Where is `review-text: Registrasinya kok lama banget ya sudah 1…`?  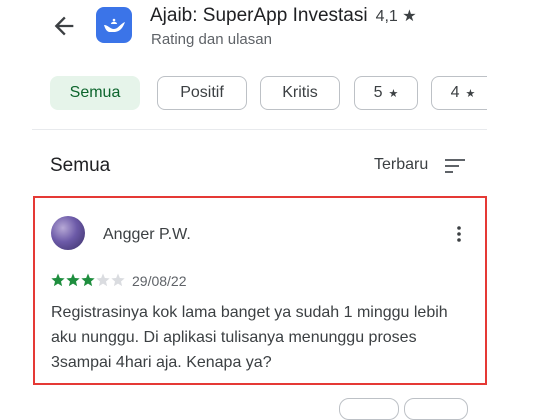 review-text: Registrasinya kok lama banget ya sudah 1… is located at coordinates (249, 337).